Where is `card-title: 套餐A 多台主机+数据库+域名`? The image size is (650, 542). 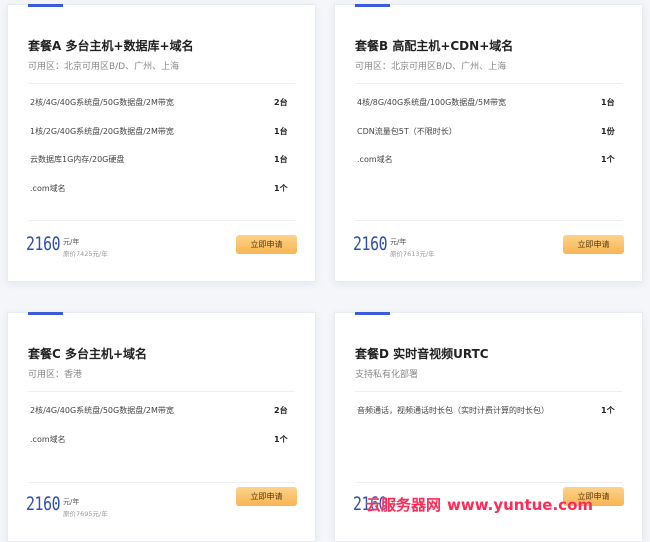 card-title: 套餐A 多台主机+数据库+域名 is located at coordinates (111, 46).